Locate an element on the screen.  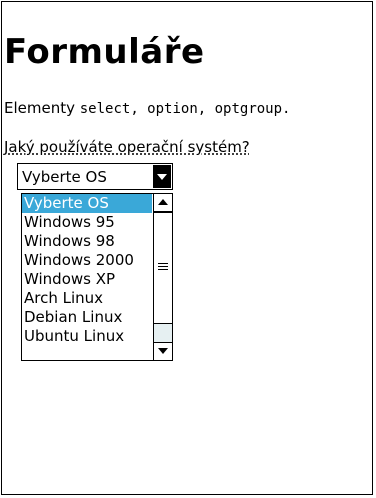
description-code: select, option, optgroup. is located at coordinates (185, 109).